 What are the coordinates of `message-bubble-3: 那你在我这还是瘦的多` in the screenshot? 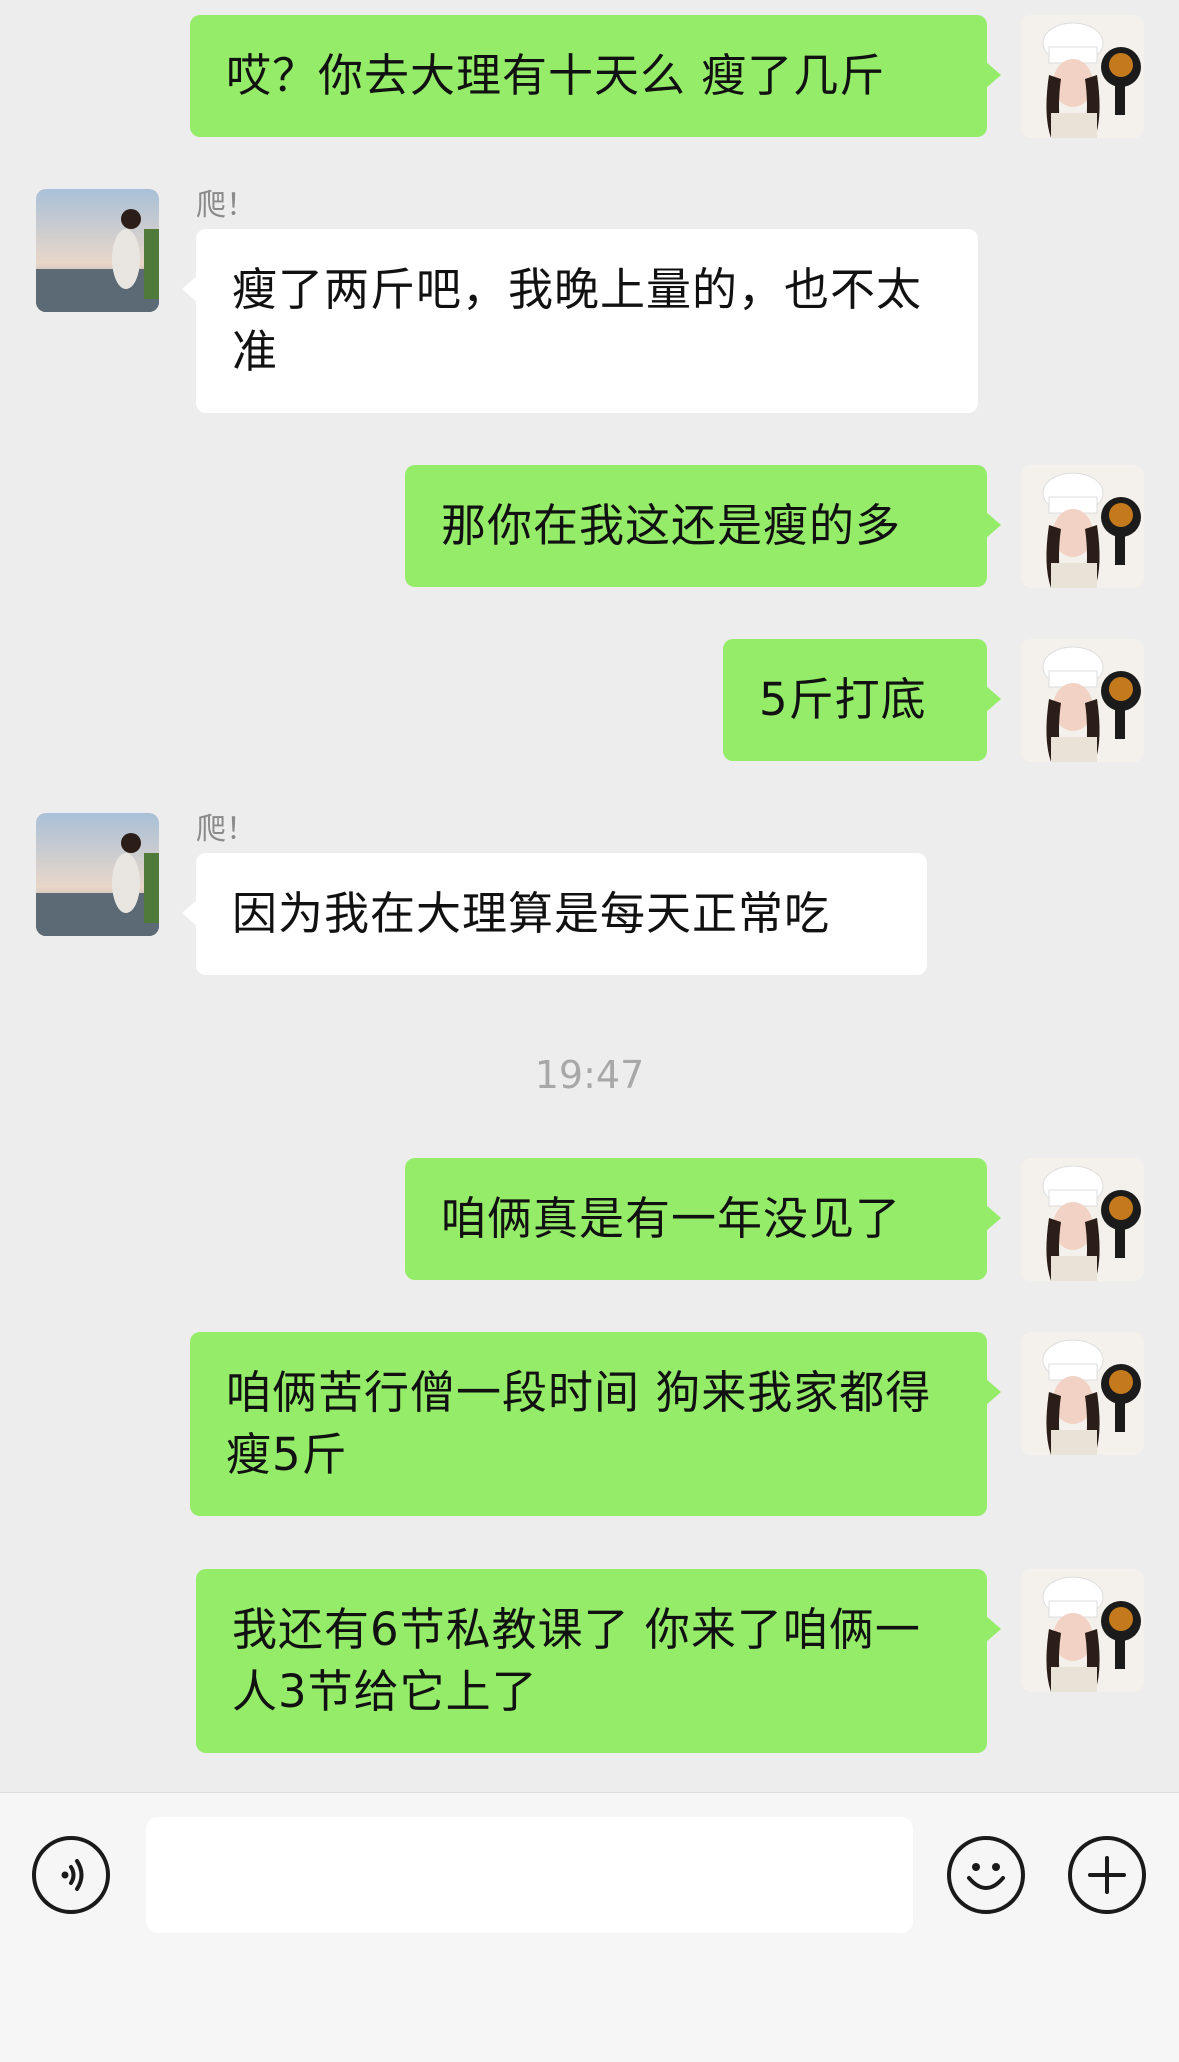 It's located at (703, 526).